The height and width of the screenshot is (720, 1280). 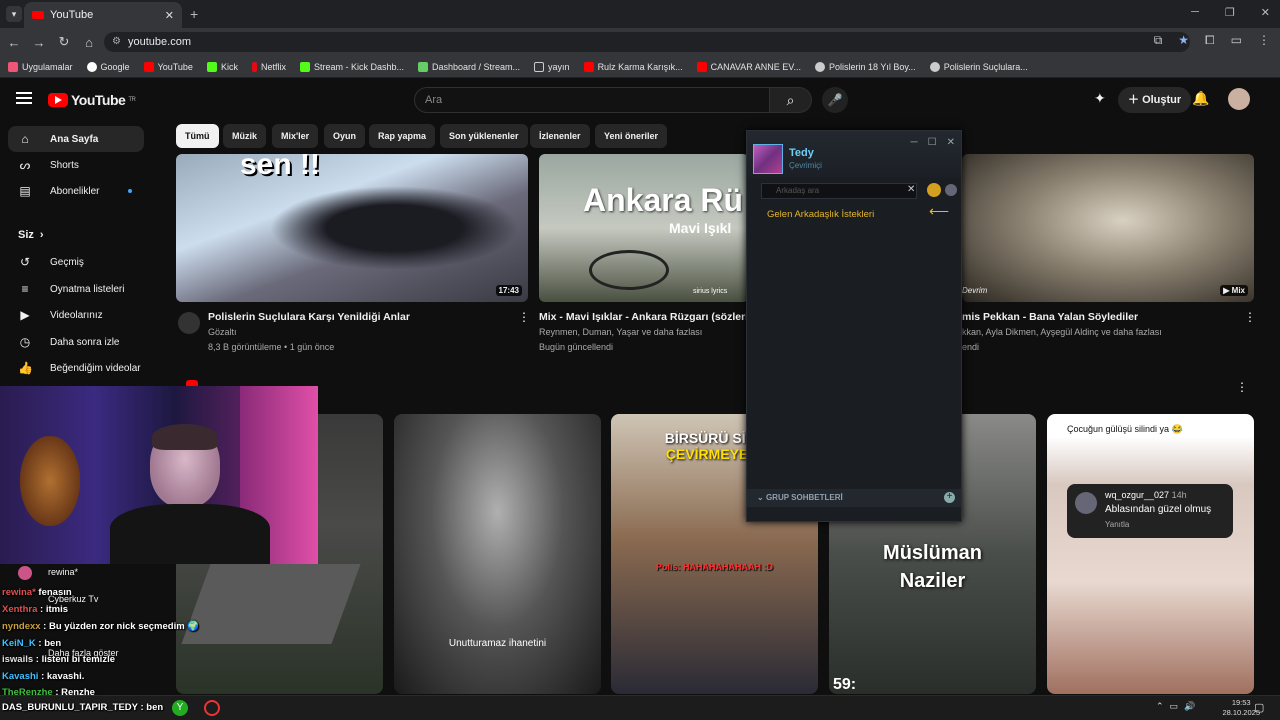 I want to click on sidebar-sub-channel: rewina*, so click(x=63, y=572).